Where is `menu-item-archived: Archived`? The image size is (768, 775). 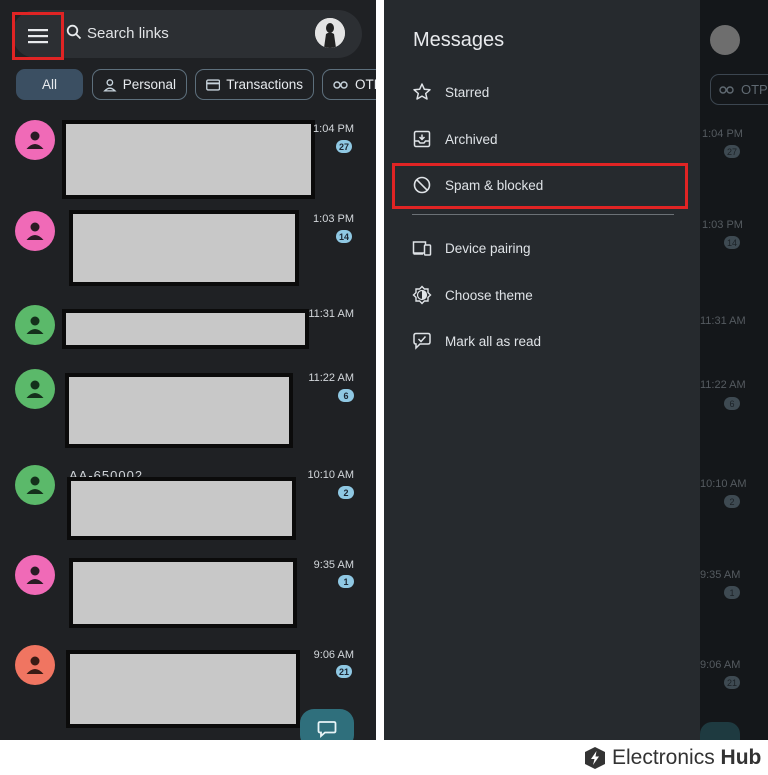
menu-item-archived: Archived is located at coordinates (455, 139).